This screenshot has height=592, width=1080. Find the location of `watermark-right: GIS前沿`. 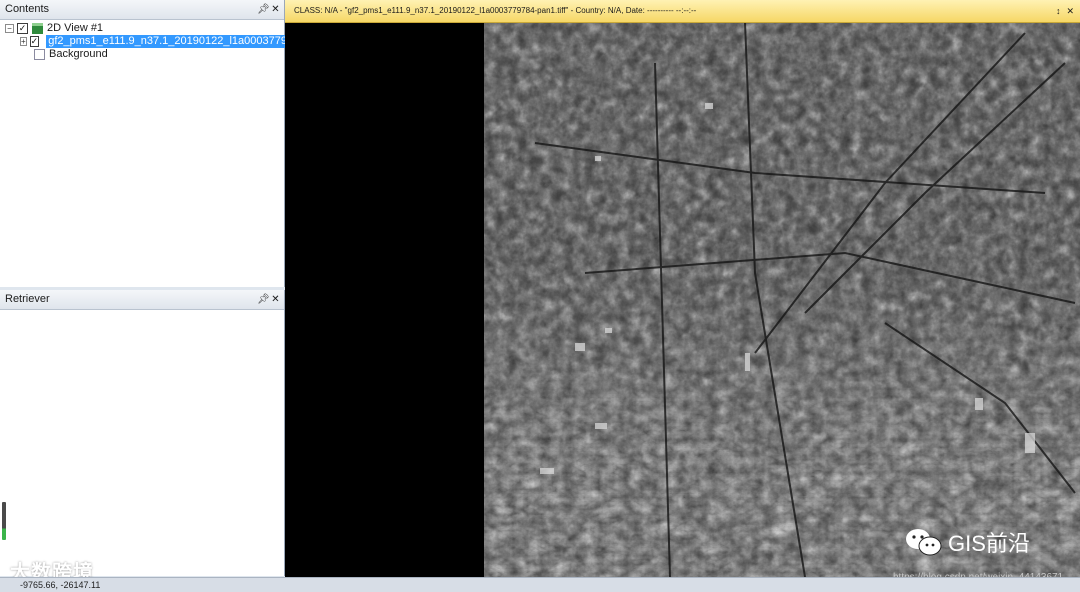

watermark-right: GIS前沿 is located at coordinates (967, 542).